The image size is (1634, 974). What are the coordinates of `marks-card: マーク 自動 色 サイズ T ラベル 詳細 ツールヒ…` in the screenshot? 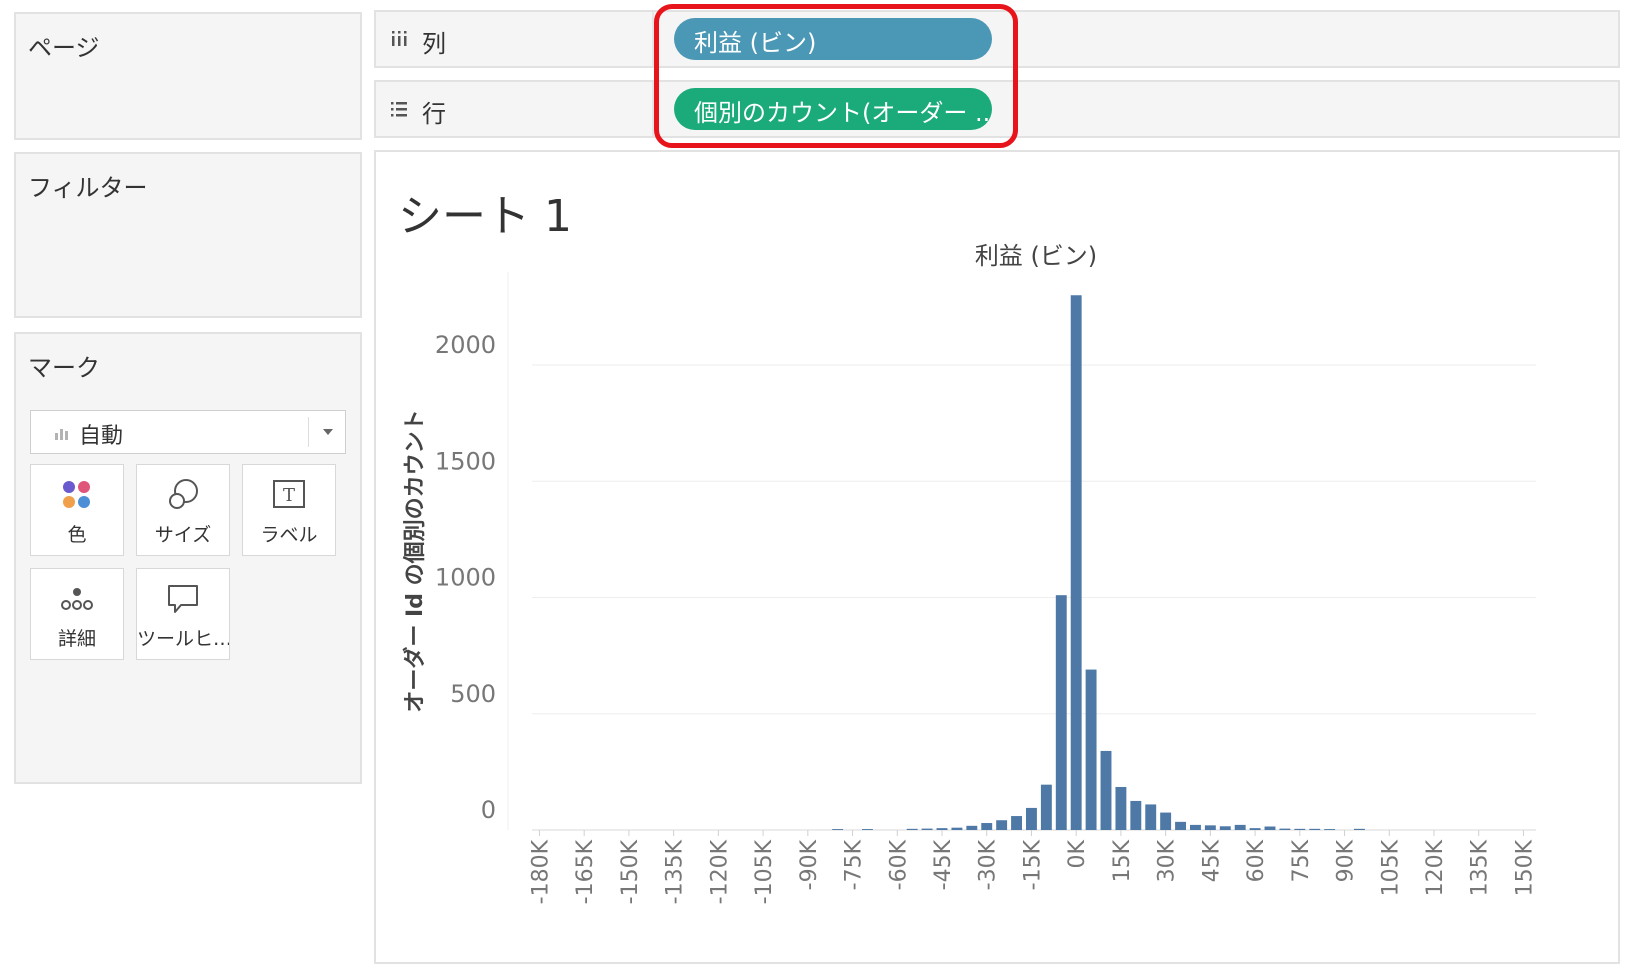 It's located at (188, 558).